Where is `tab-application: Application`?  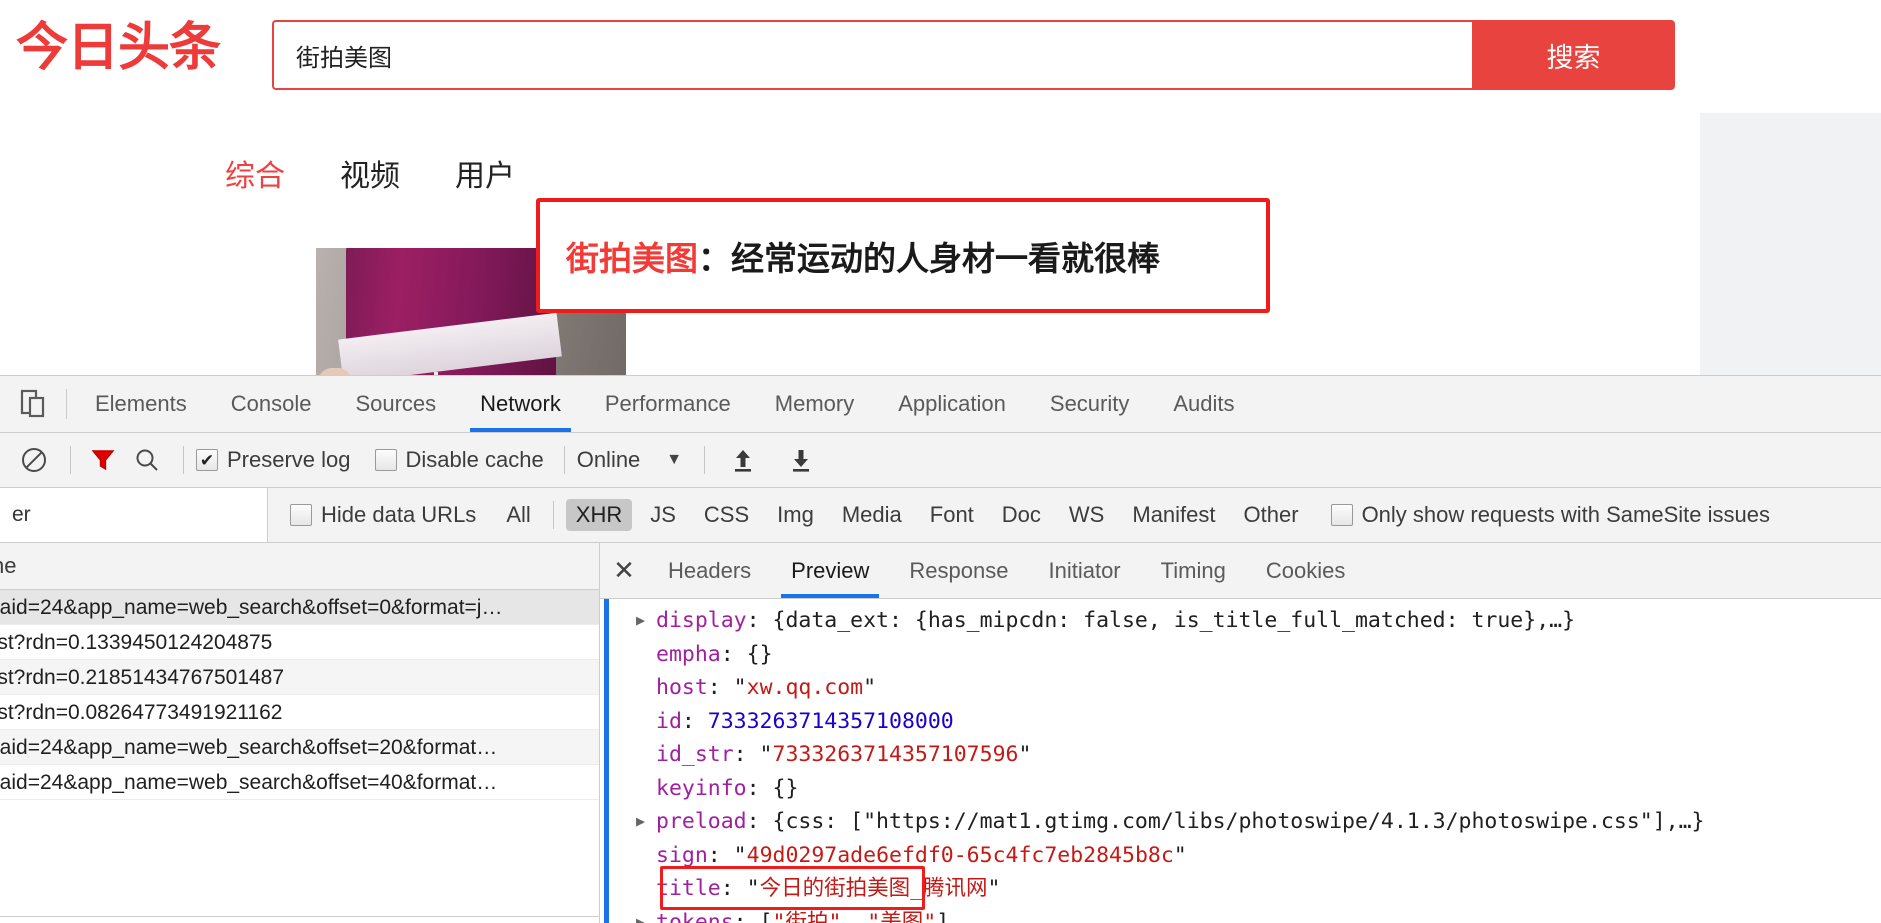 tab-application: Application is located at coordinates (952, 404).